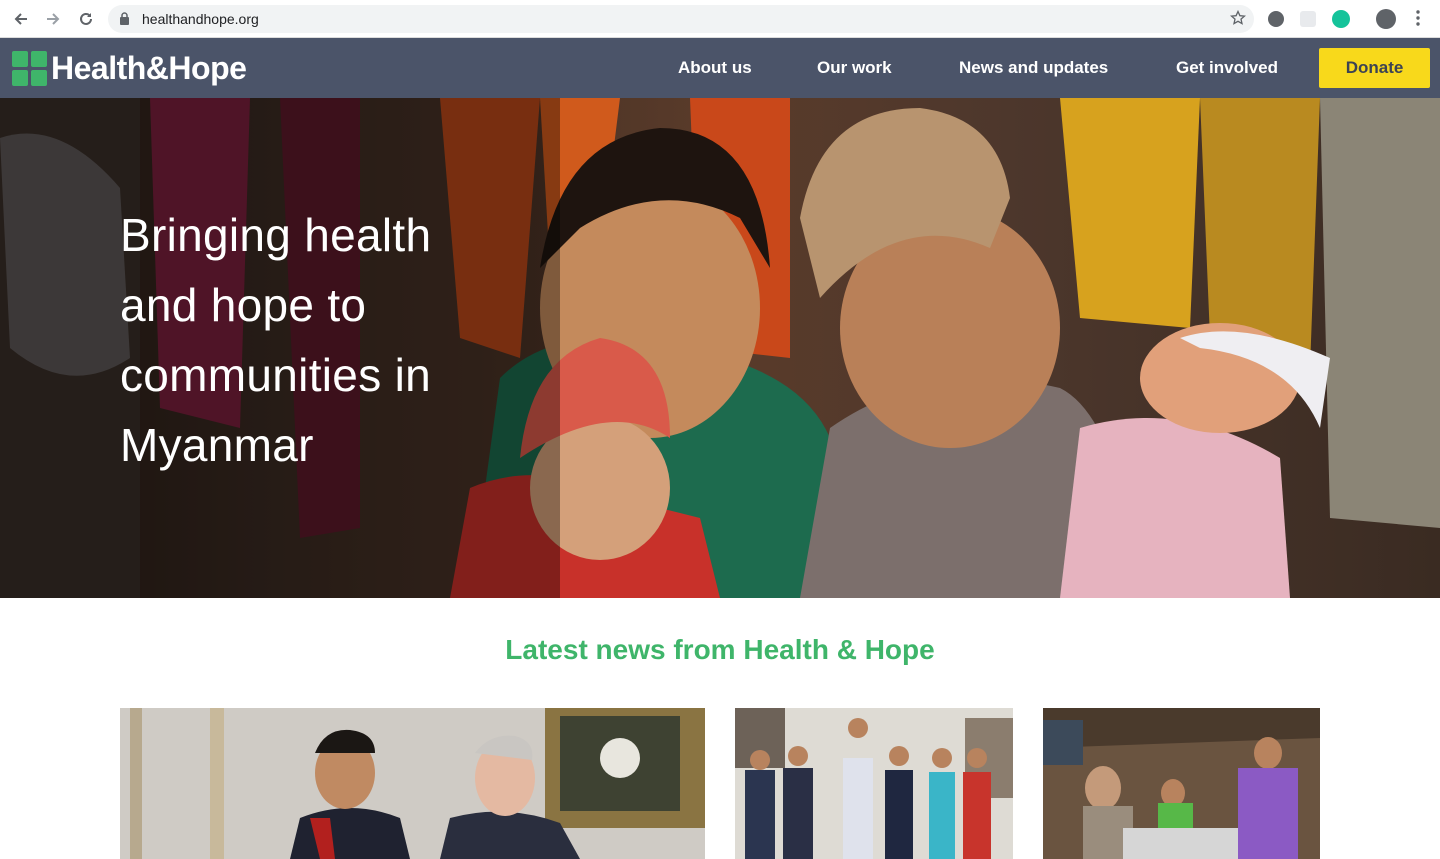  What do you see at coordinates (53, 19) in the screenshot?
I see `forward-arrow-icon` at bounding box center [53, 19].